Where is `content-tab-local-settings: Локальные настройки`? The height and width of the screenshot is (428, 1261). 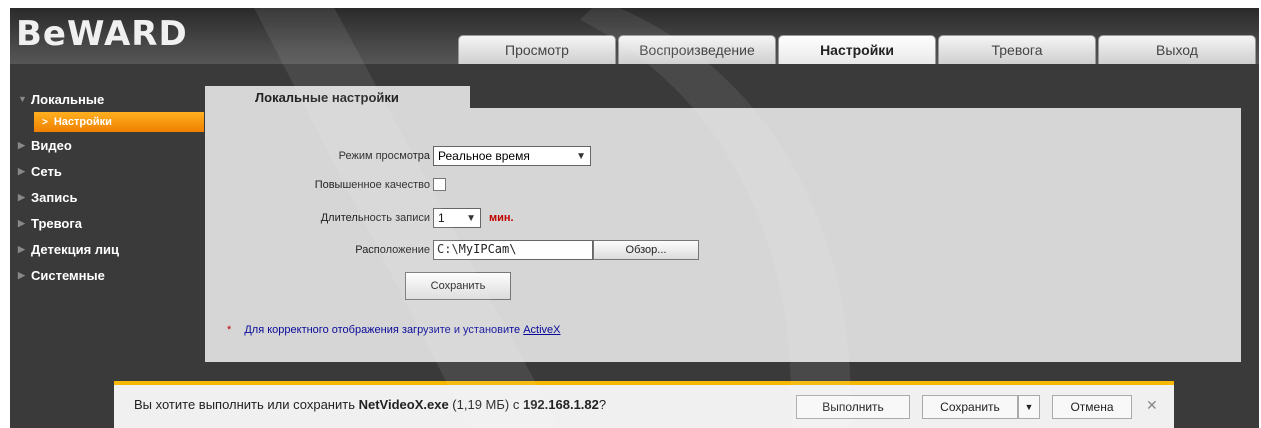
content-tab-local-settings: Локальные настройки is located at coordinates (337, 97).